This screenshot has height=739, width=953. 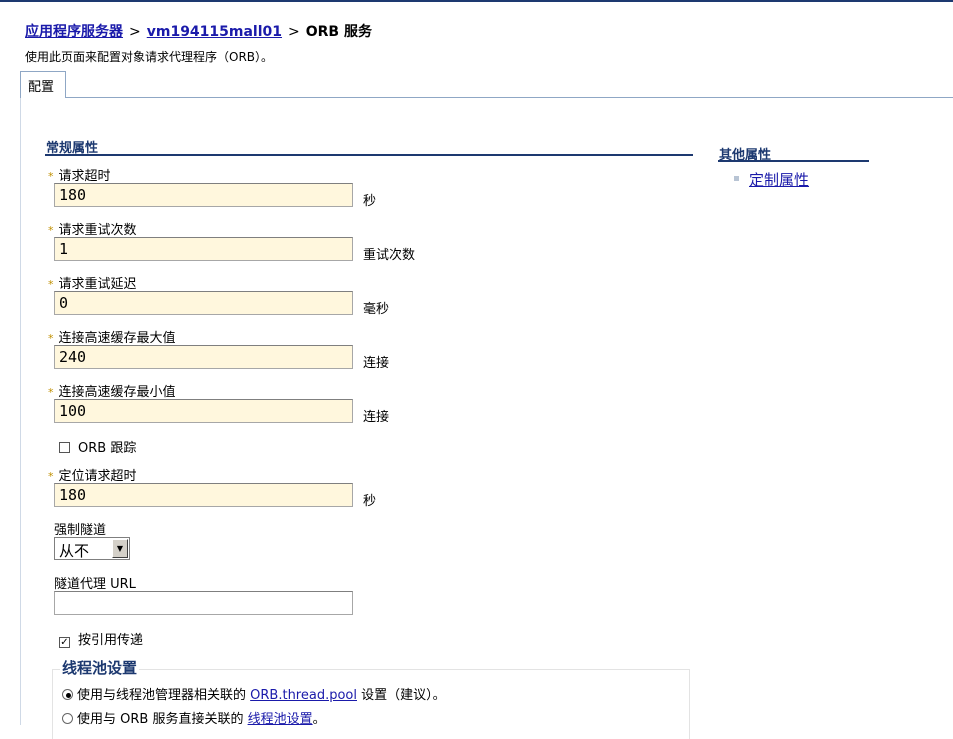 I want to click on tab-configuration: 配置, so click(x=43, y=84).